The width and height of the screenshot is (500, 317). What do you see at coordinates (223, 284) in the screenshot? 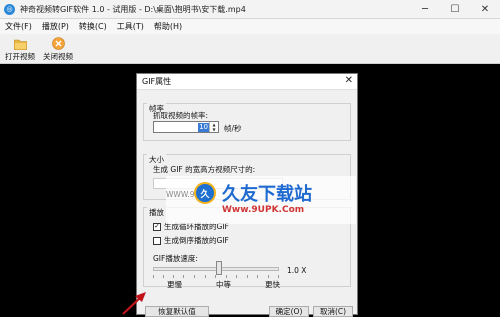
I see `speed-tick-mid: 中等` at bounding box center [223, 284].